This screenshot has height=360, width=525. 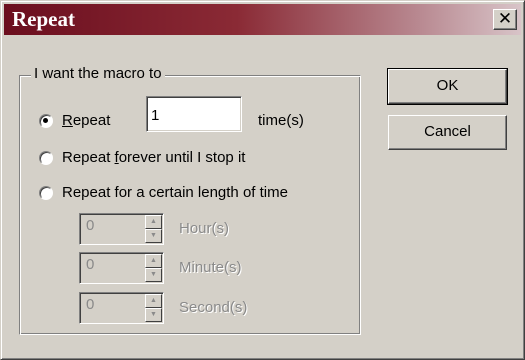 What do you see at coordinates (175, 192) in the screenshot?
I see `repeat-duration-label: Repeat for a certain length of time` at bounding box center [175, 192].